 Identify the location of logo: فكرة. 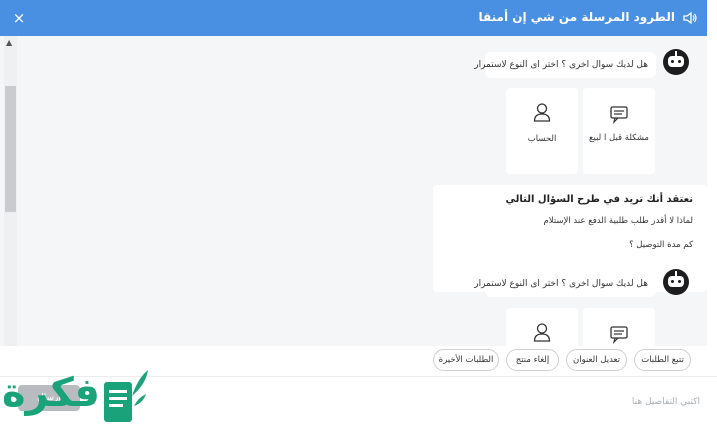
(80, 395).